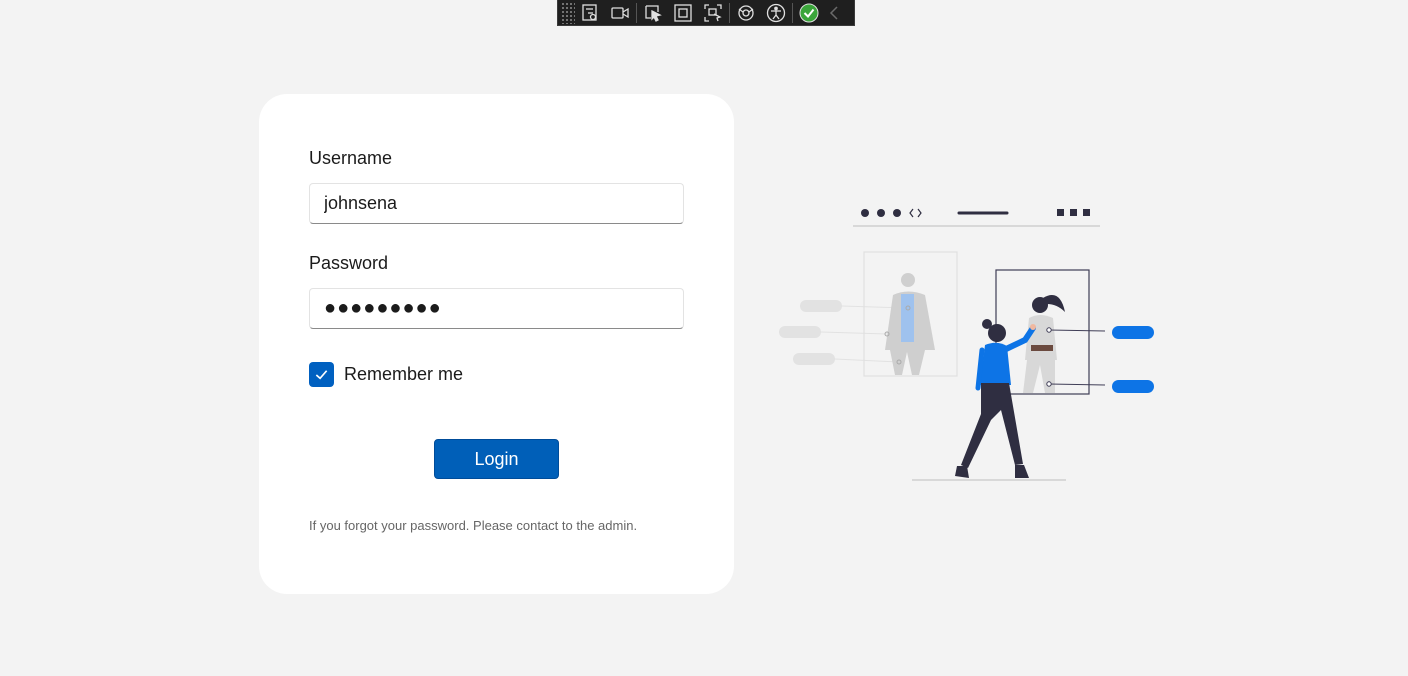 The height and width of the screenshot is (676, 1408). I want to click on mirror-frame, so click(1050, 332).